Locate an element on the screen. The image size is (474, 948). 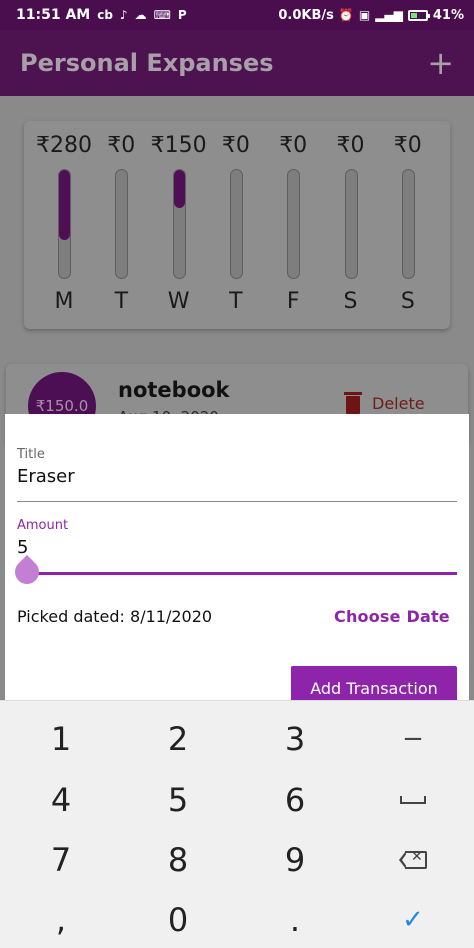
battery-icon is located at coordinates (418, 15).